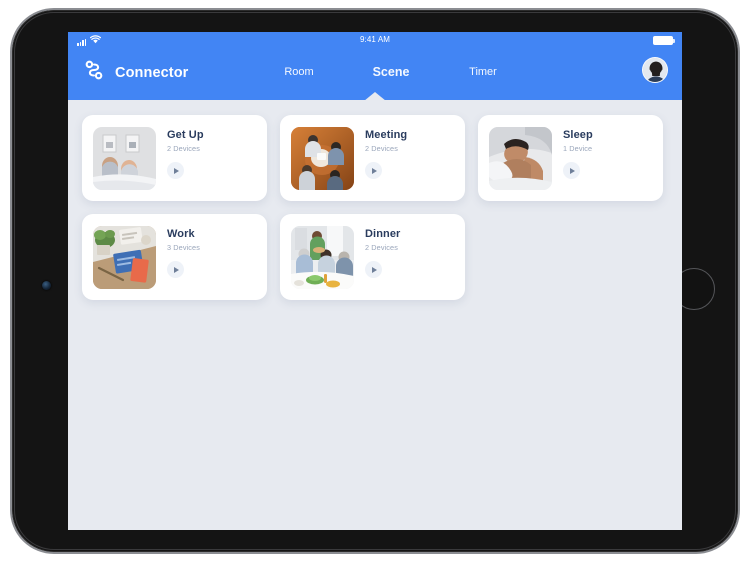 The width and height of the screenshot is (750, 562). I want to click on tab-room: Room, so click(299, 72).